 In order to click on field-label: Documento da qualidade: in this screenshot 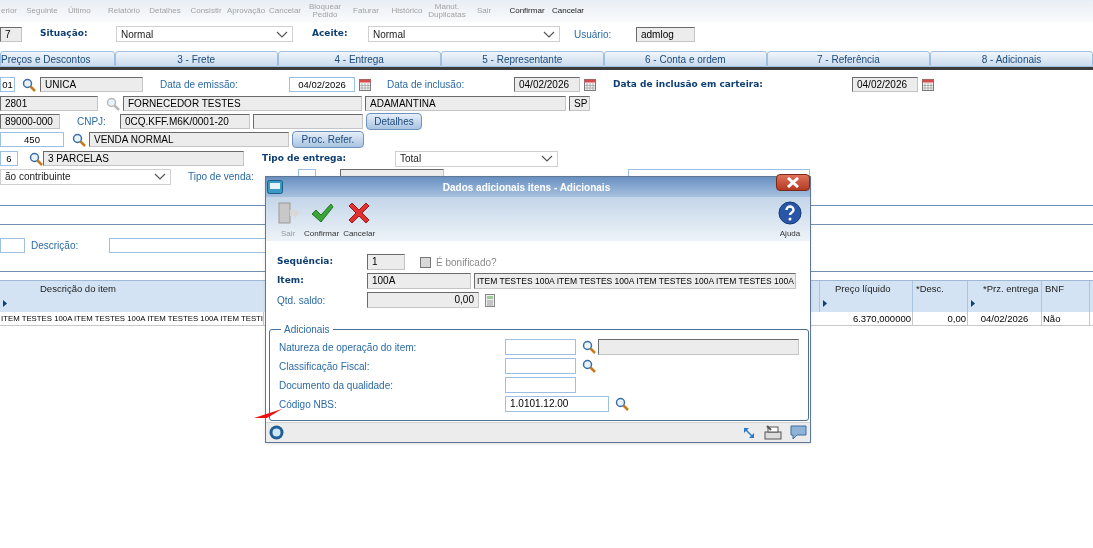, I will do `click(336, 385)`.